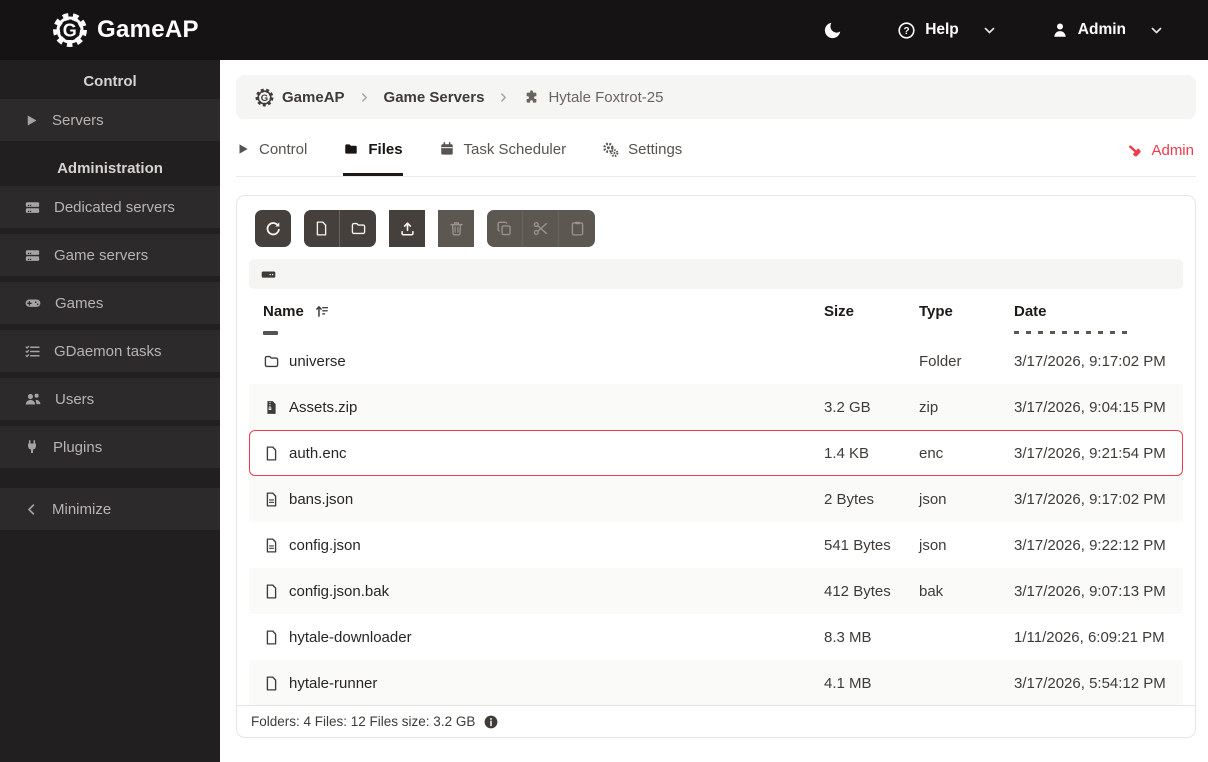  What do you see at coordinates (1073, 332) in the screenshot?
I see `clipped-row-date` at bounding box center [1073, 332].